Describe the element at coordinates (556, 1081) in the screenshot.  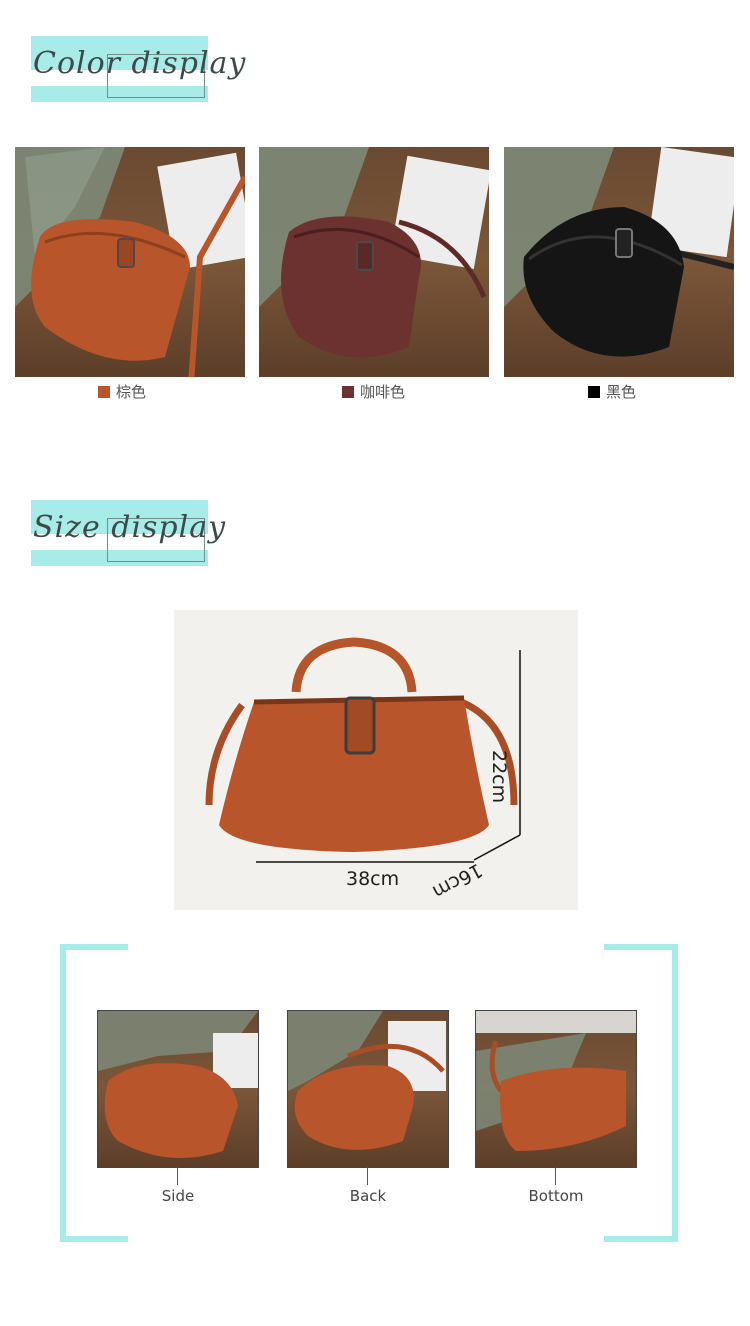
I see `bag-bottom-illustration` at that location.